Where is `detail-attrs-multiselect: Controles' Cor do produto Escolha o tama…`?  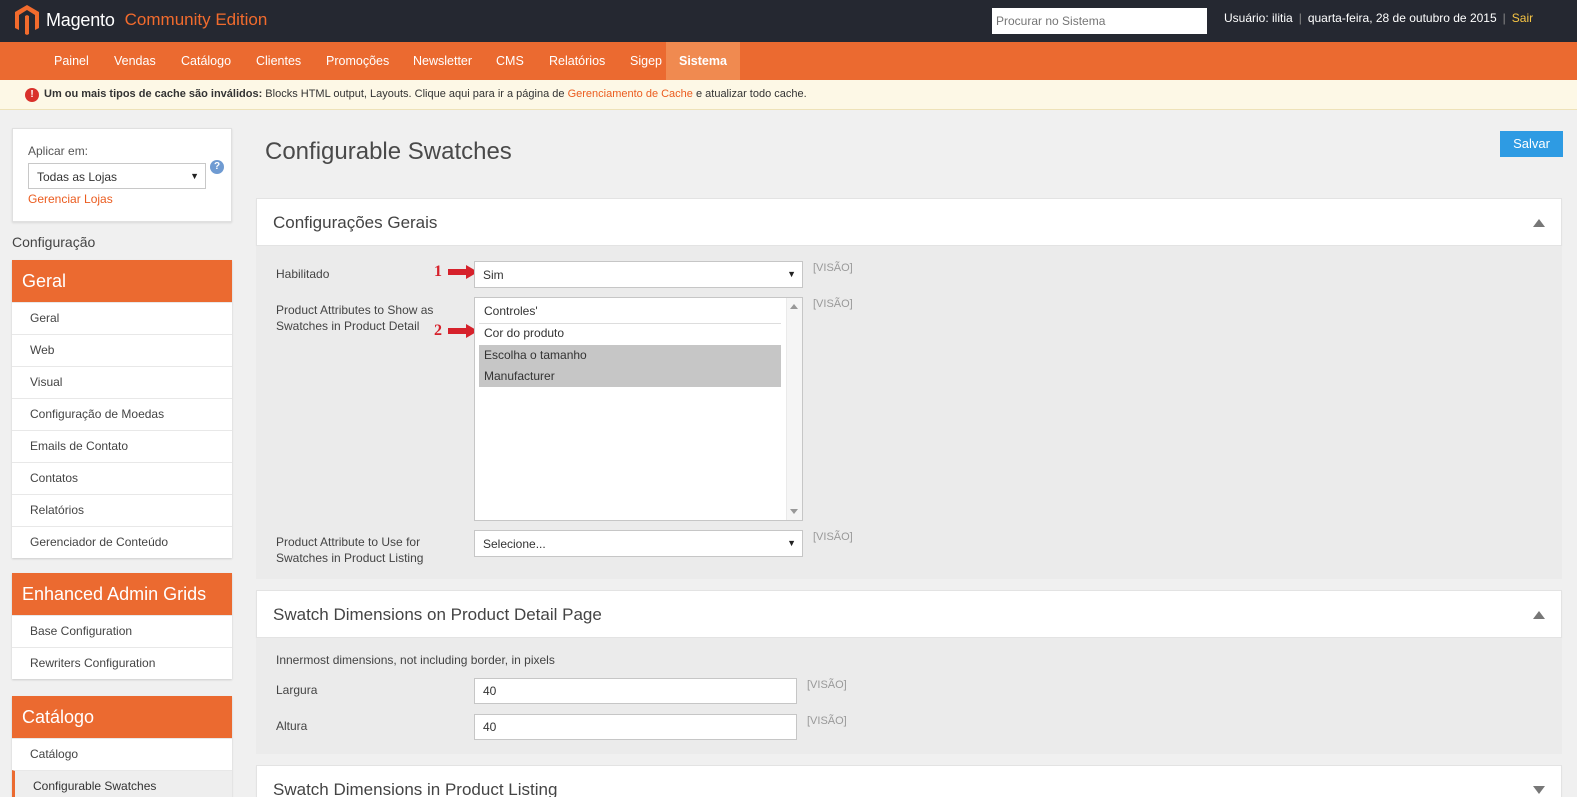
detail-attrs-multiselect: Controles' Cor do produto Escolha o tama… is located at coordinates (638, 409).